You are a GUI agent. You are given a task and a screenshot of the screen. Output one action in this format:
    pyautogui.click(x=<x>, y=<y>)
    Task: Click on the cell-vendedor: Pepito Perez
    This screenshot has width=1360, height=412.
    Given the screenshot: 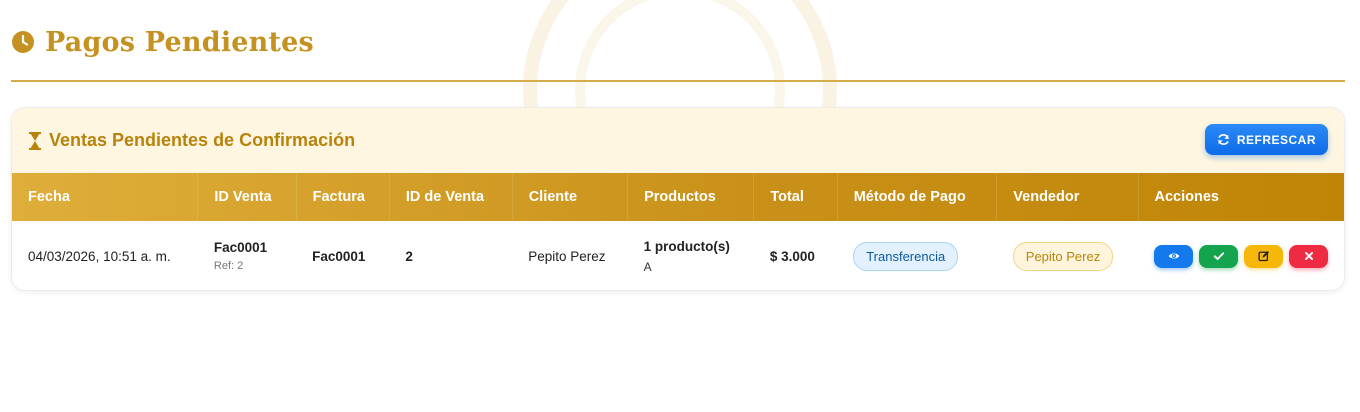 What is the action you would take?
    pyautogui.click(x=1067, y=255)
    